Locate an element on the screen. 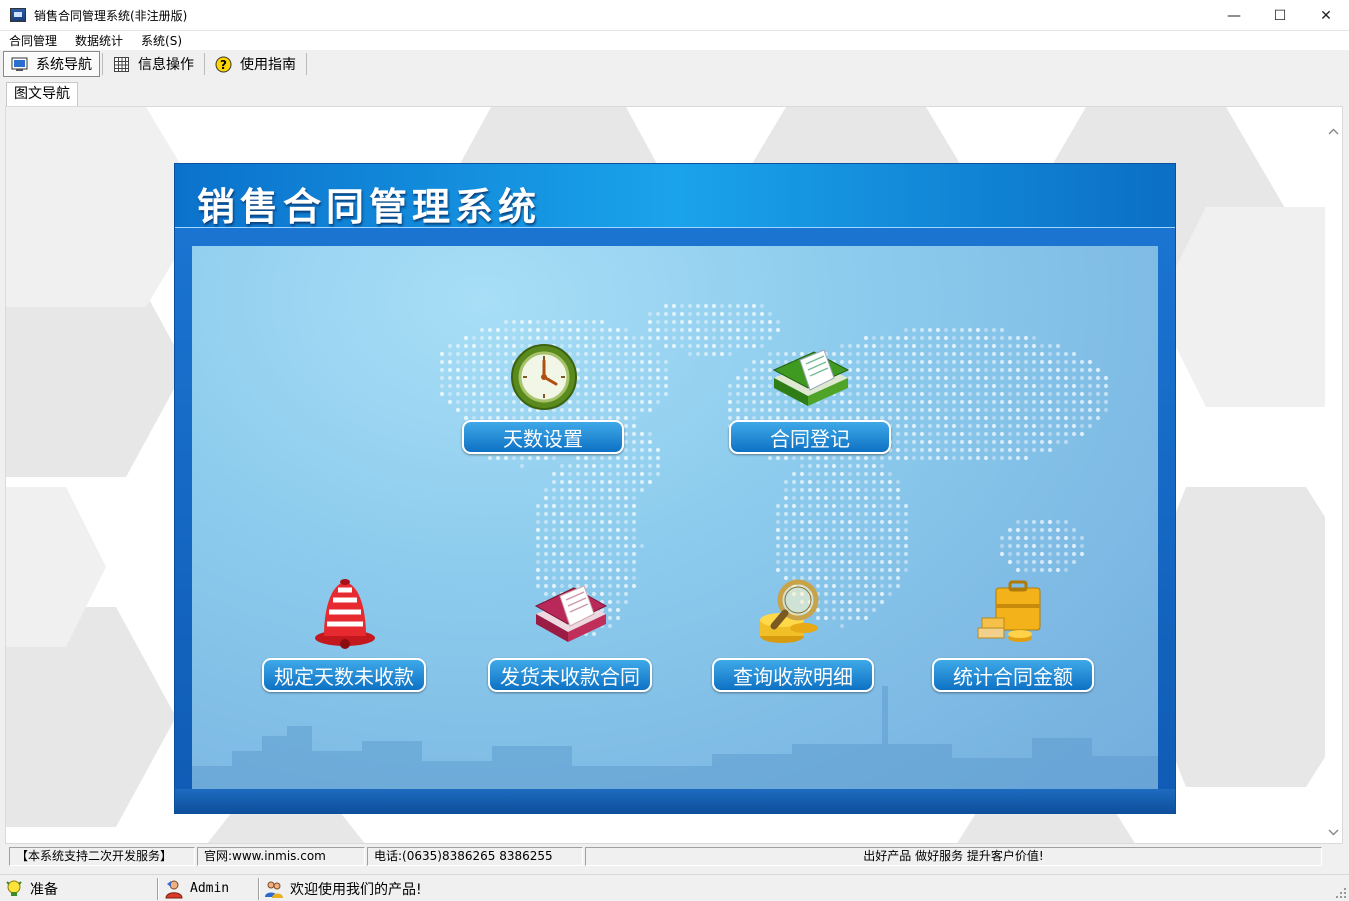  welcome-text: 欢迎使用我们的产品! is located at coordinates (356, 889).